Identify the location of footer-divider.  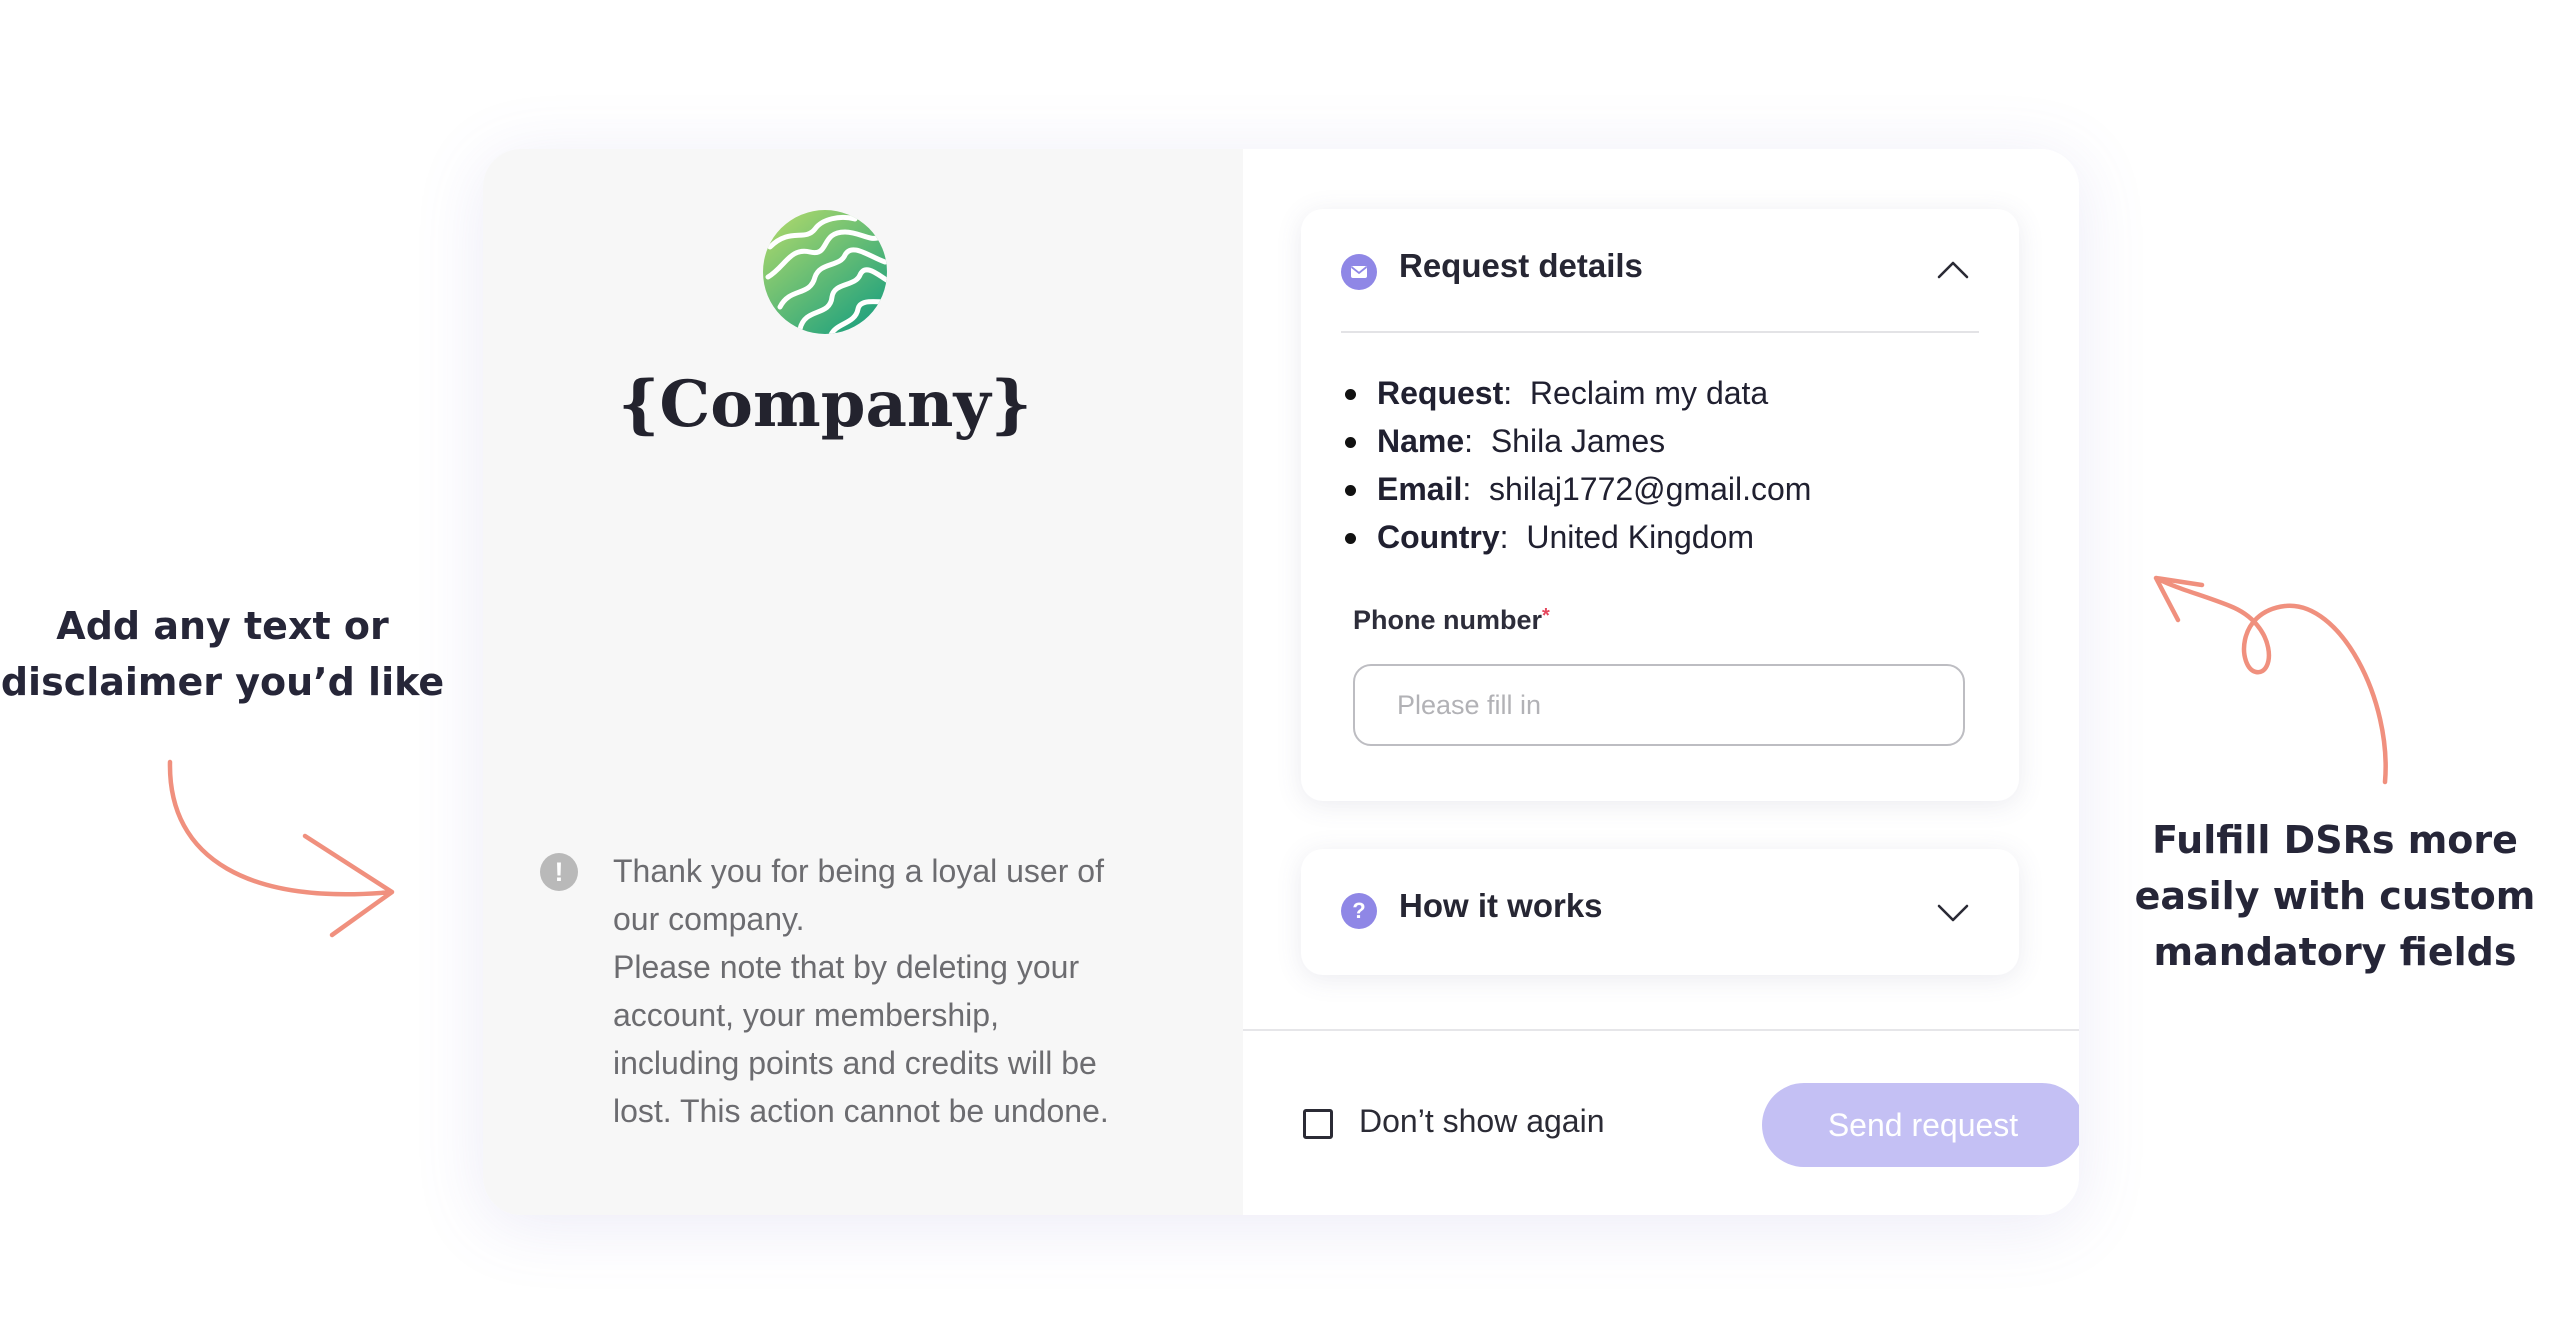
(1661, 1030).